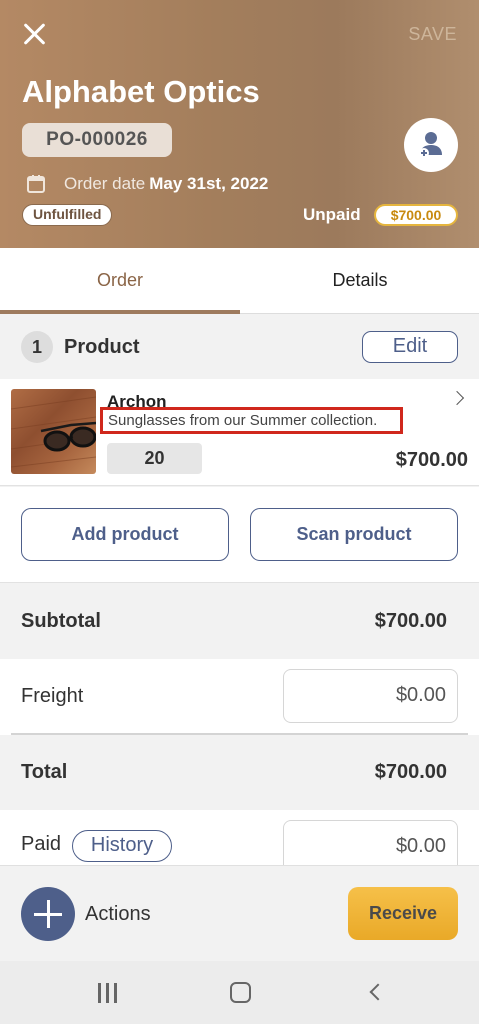 The image size is (479, 1024). What do you see at coordinates (120, 281) in the screenshot?
I see `tab-order: Order` at bounding box center [120, 281].